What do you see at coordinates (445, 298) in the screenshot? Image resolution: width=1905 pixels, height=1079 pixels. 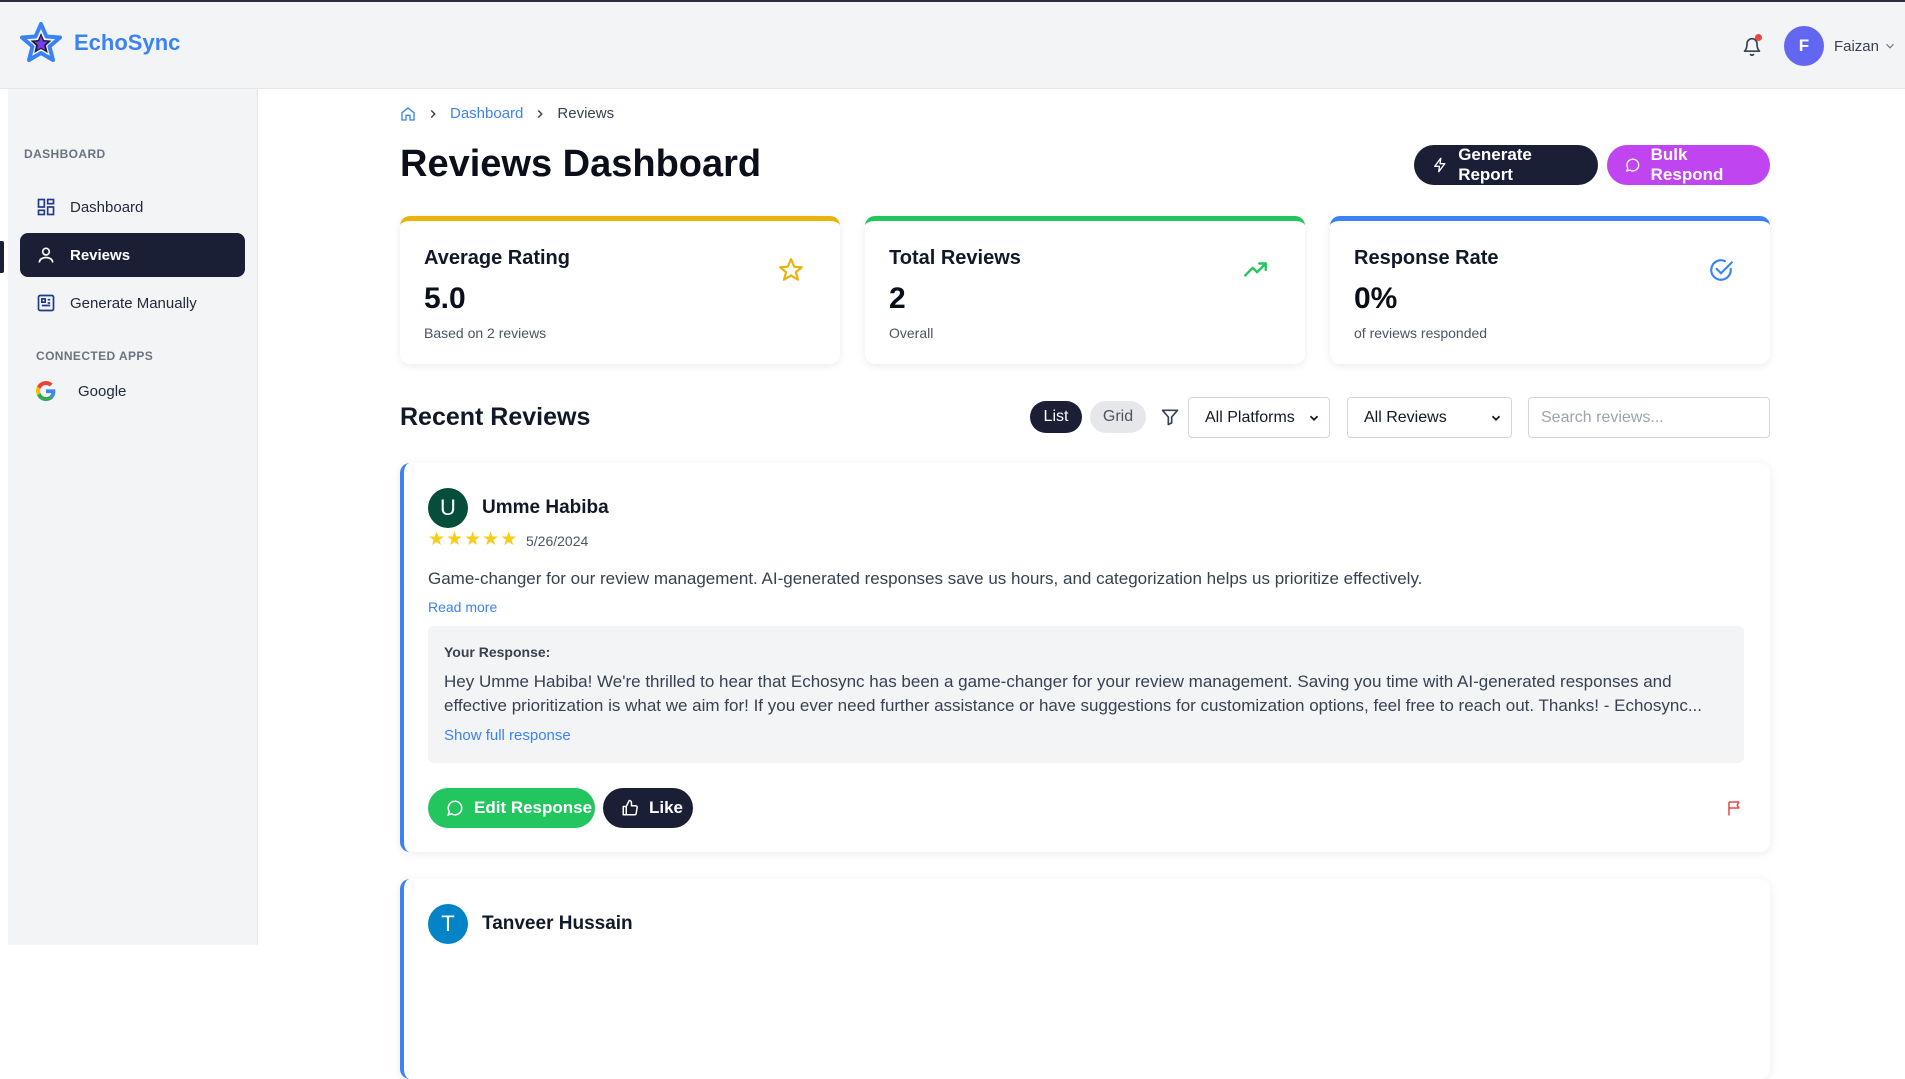 I see `stat-value: 5.0` at bounding box center [445, 298].